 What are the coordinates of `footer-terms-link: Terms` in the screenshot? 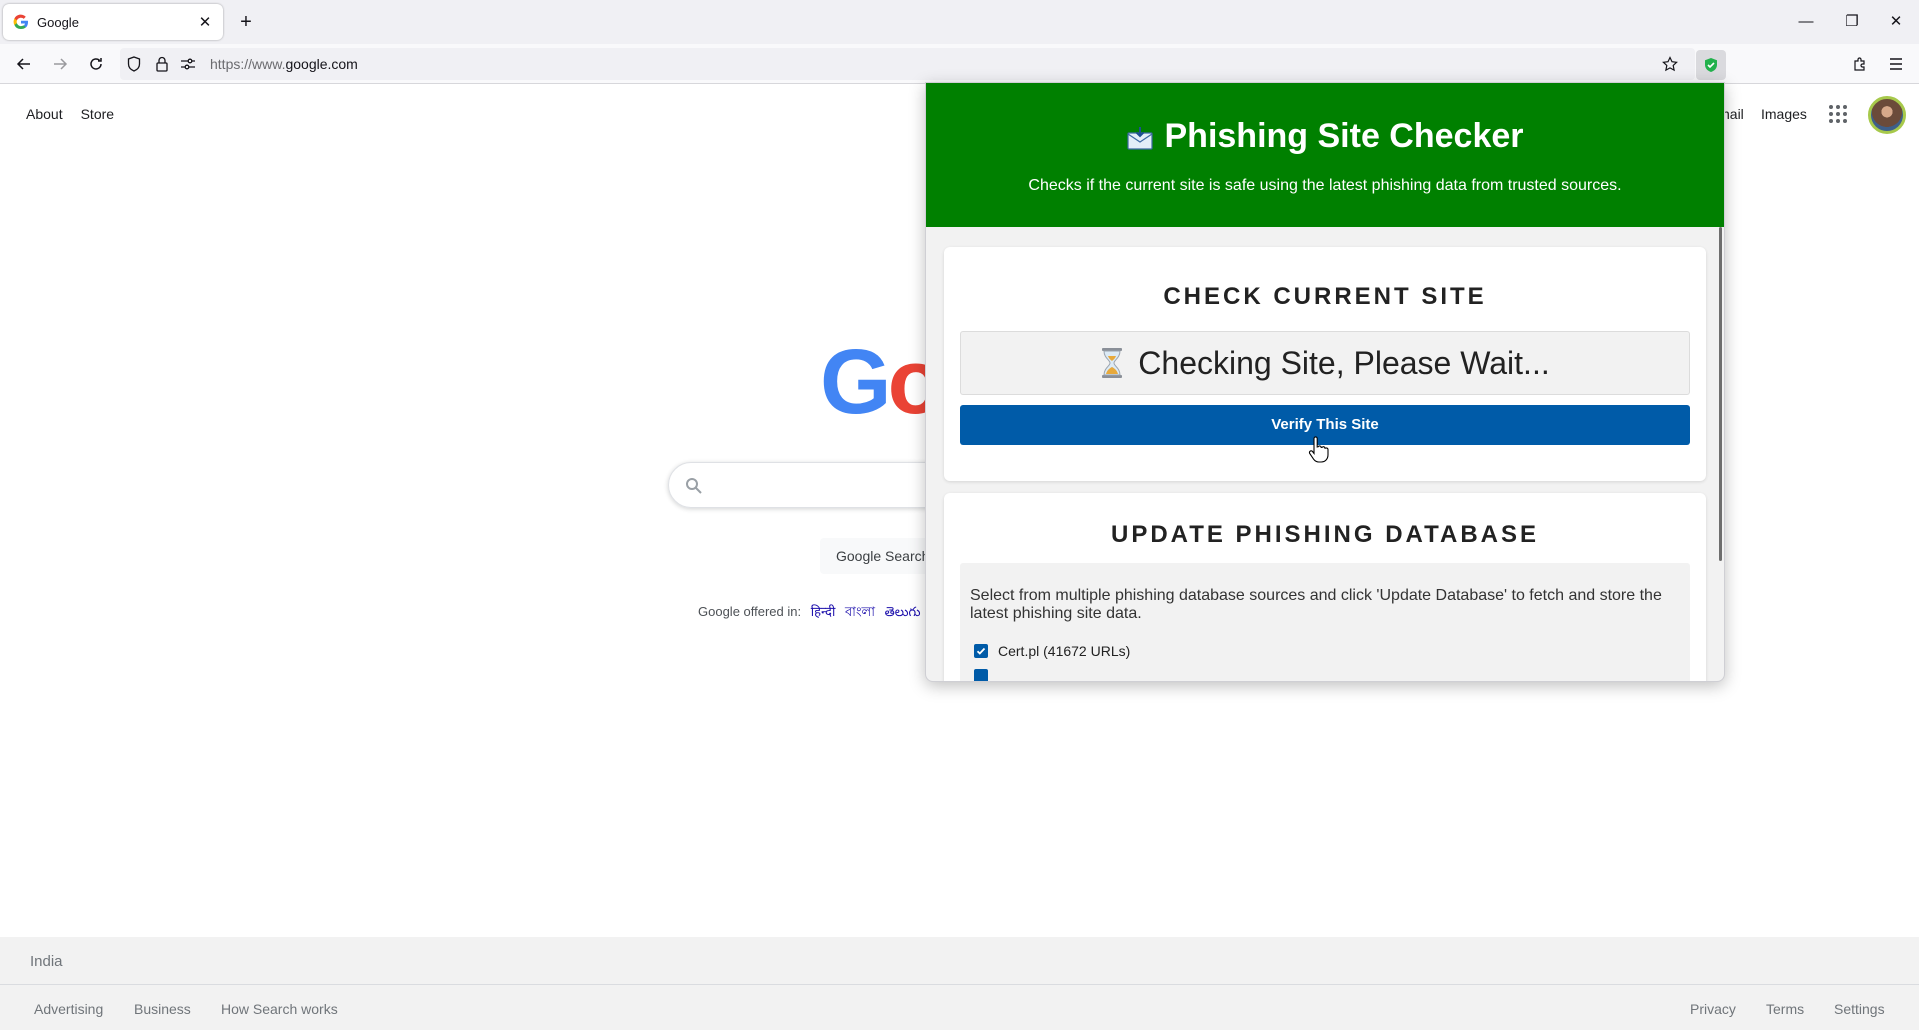 It's located at (1785, 1009).